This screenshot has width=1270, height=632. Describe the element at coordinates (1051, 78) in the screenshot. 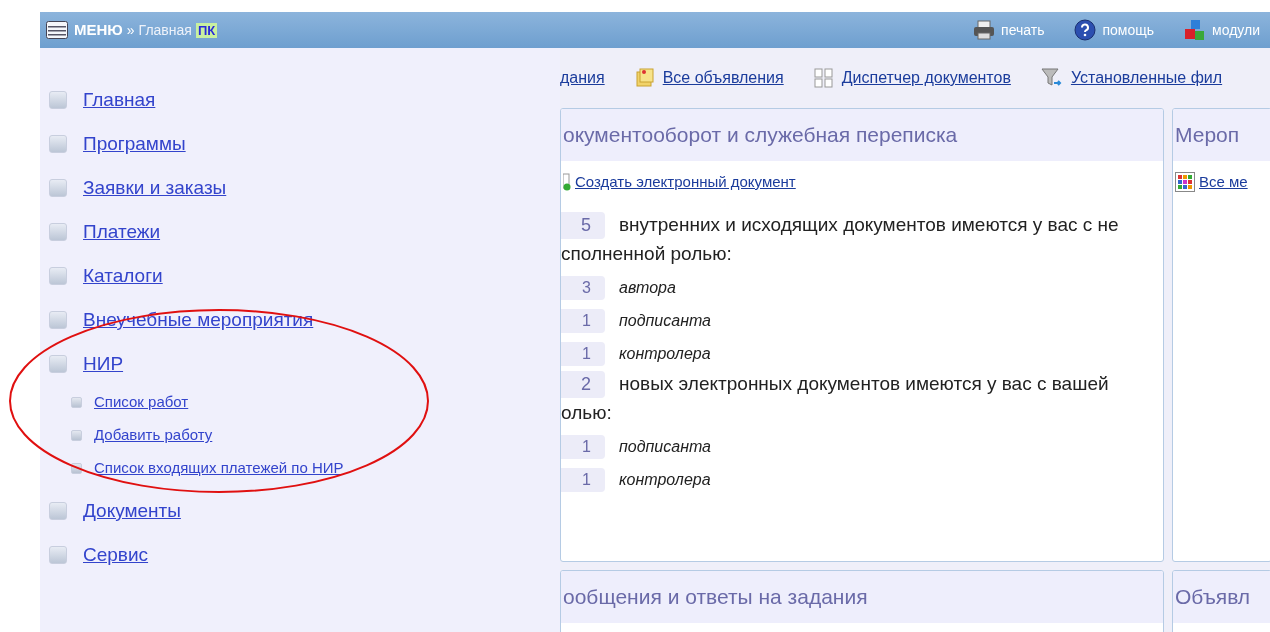

I see `filter-icon` at that location.